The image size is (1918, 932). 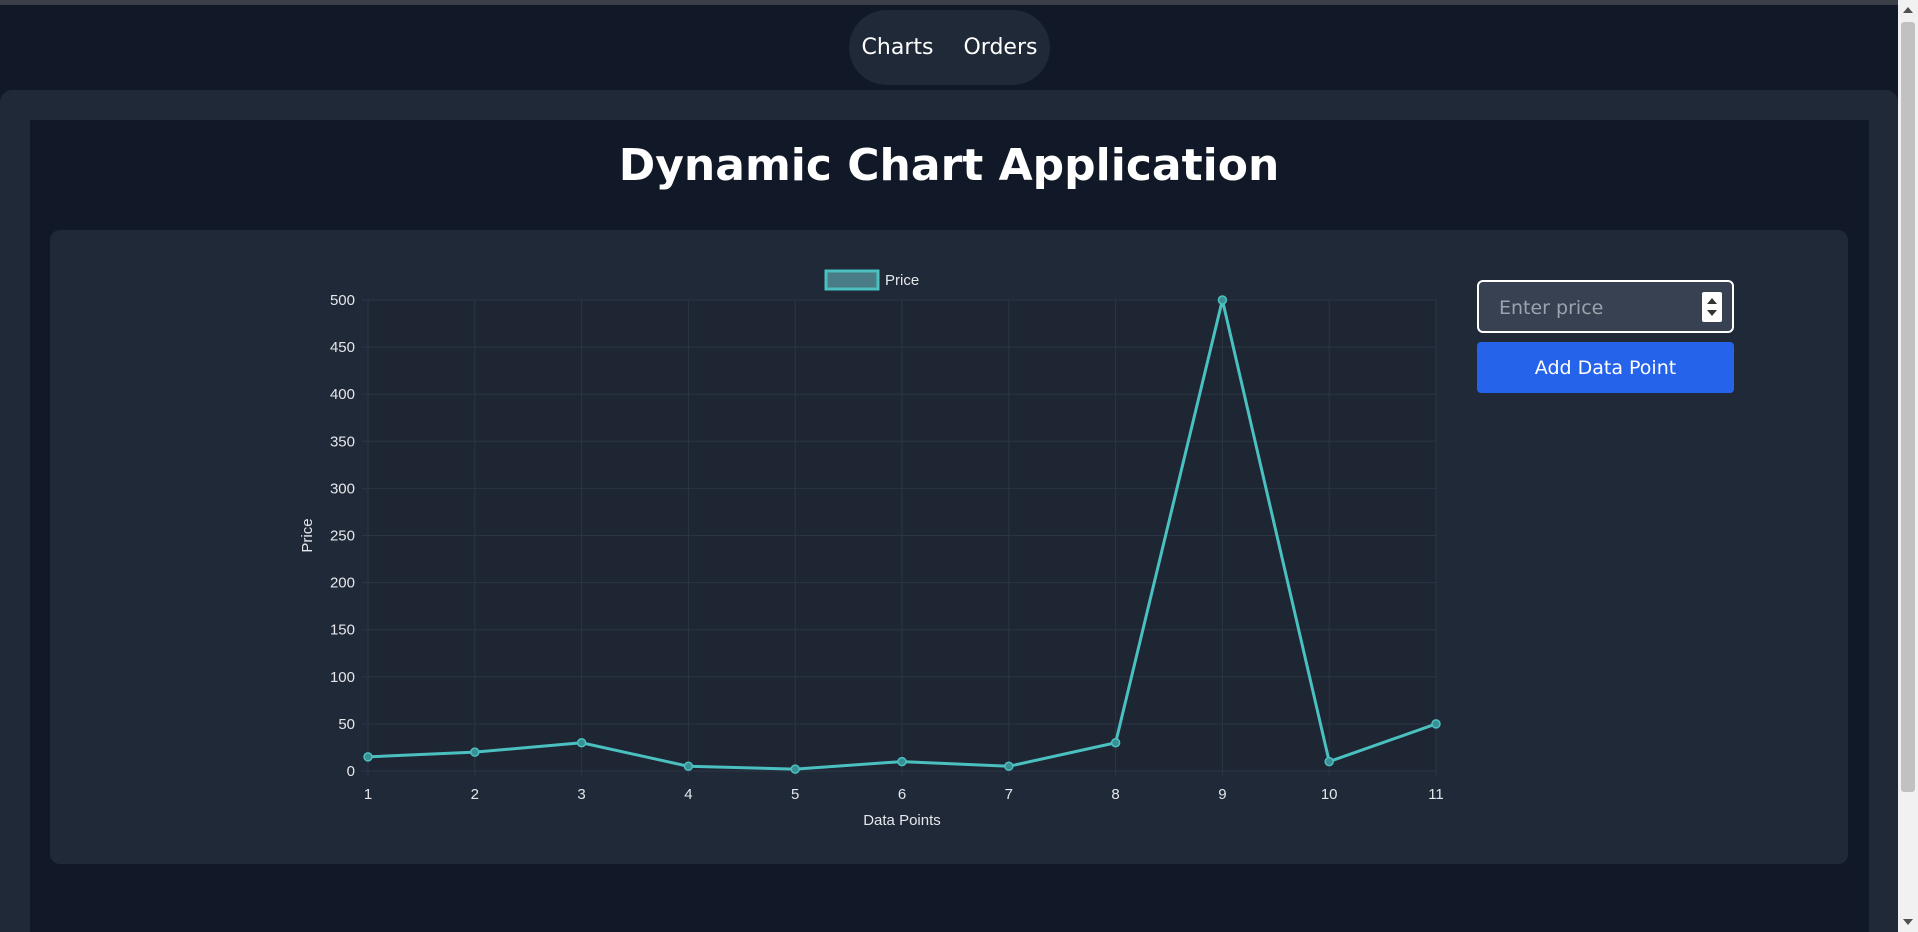 What do you see at coordinates (342, 347) in the screenshot?
I see `y-tick-label: 450` at bounding box center [342, 347].